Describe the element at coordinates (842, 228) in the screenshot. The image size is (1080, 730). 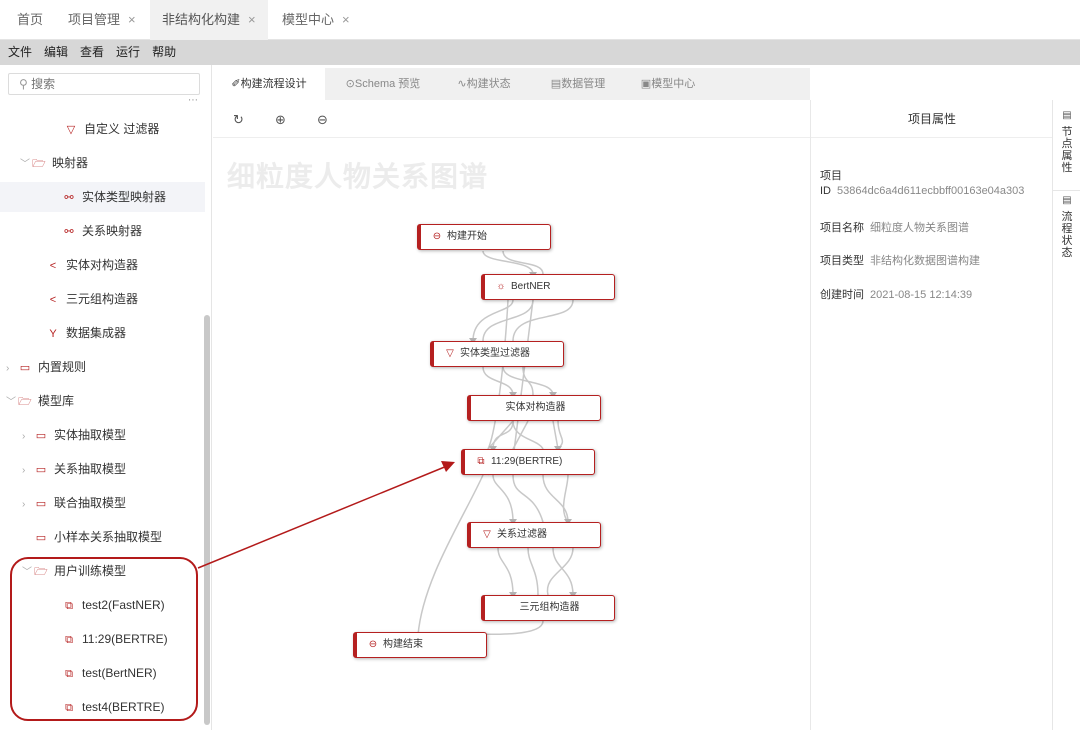
I see `name-label: 项目名称` at that location.